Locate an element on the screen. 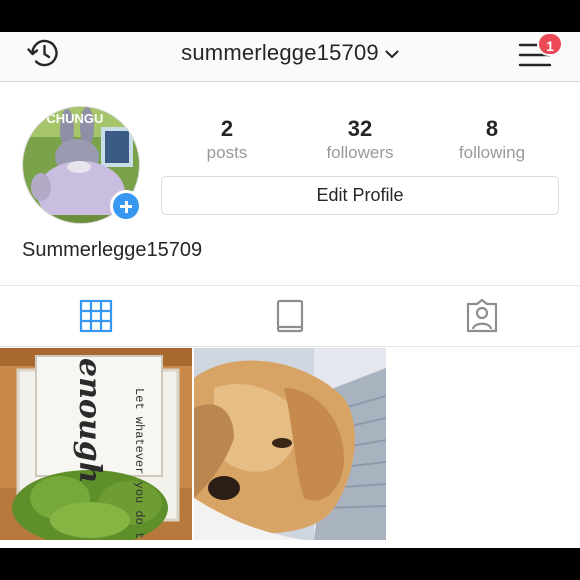 The width and height of the screenshot is (580, 580). avatar-caption: IG CHUNGU is located at coordinates (66, 118).